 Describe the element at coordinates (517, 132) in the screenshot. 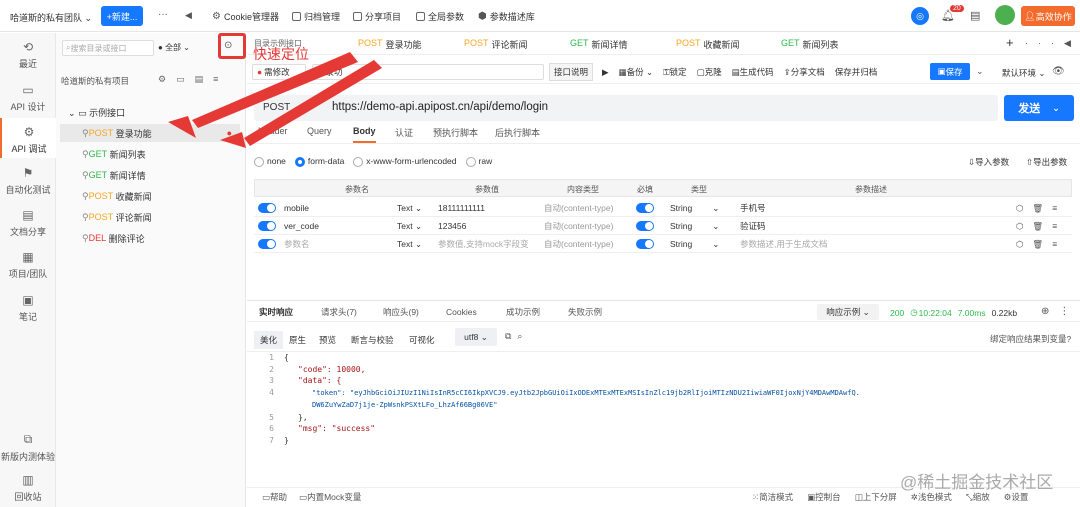

I see `tab-post-script: 后执行脚本` at that location.